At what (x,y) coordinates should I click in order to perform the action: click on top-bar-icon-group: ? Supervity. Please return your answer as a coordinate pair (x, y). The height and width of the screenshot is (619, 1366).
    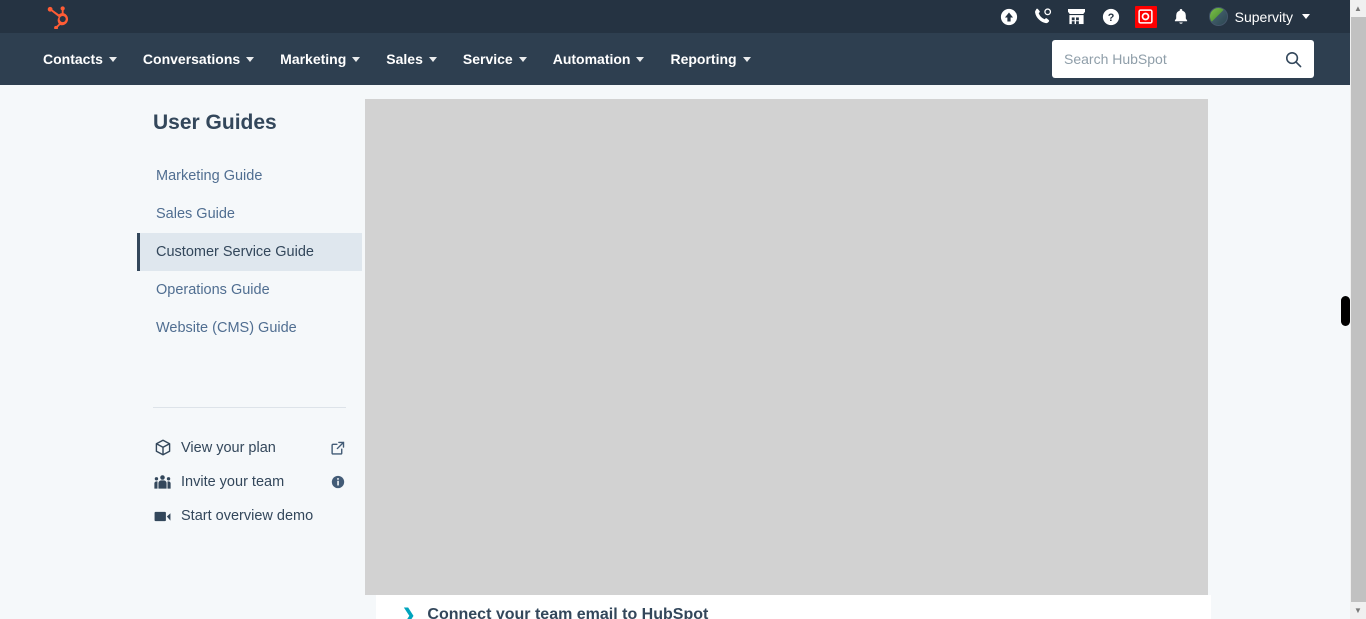
    Looking at the image, I should click on (1174, 16).